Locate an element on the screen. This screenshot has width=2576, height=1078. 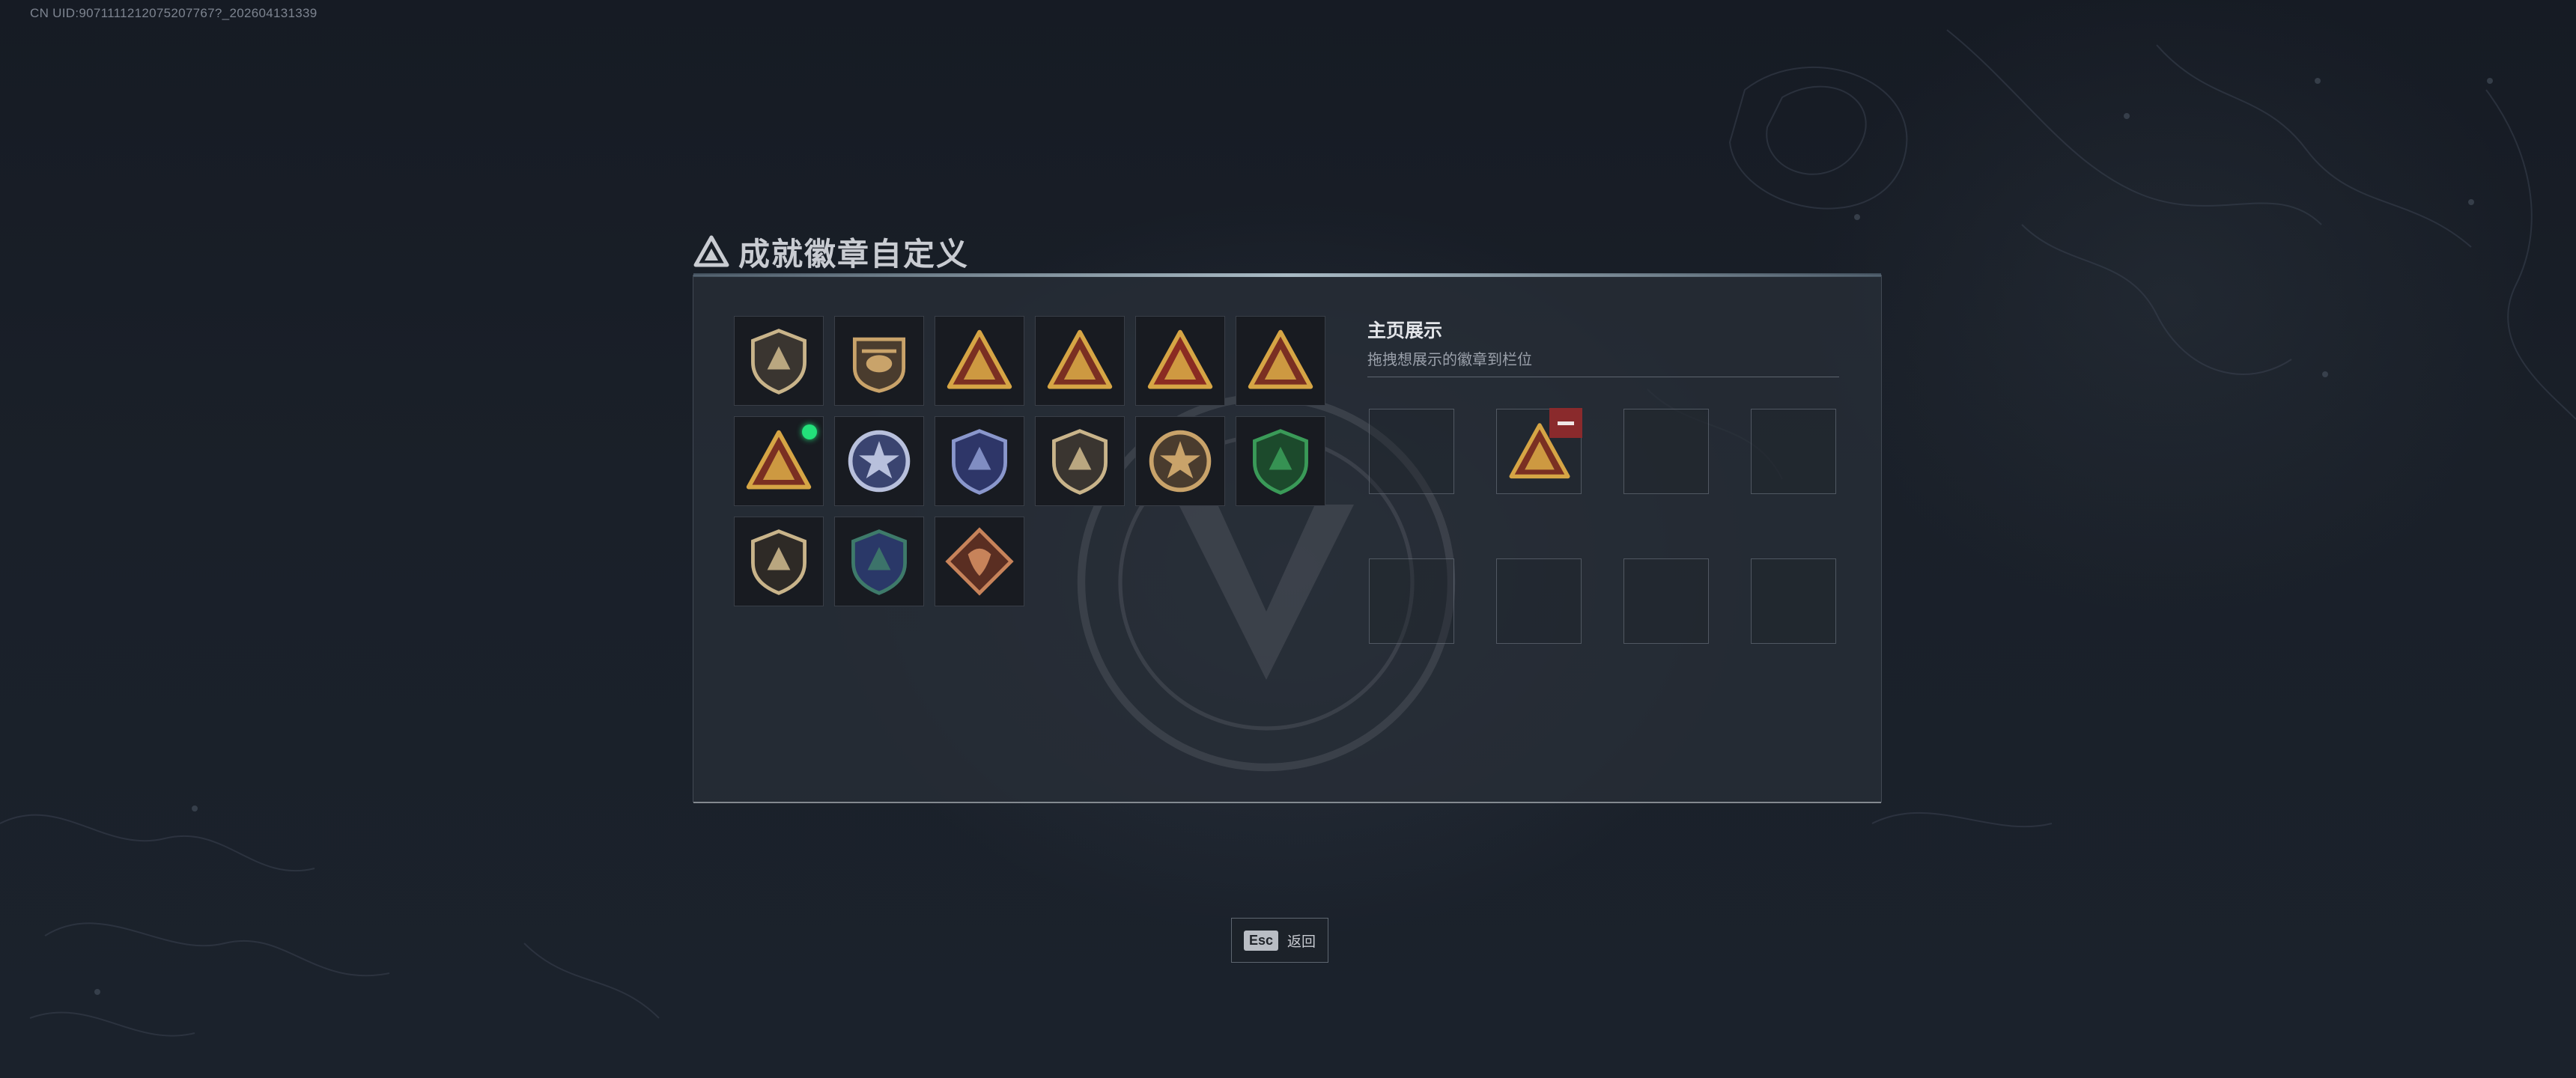
triangle-rocket-badge is located at coordinates (779, 461).